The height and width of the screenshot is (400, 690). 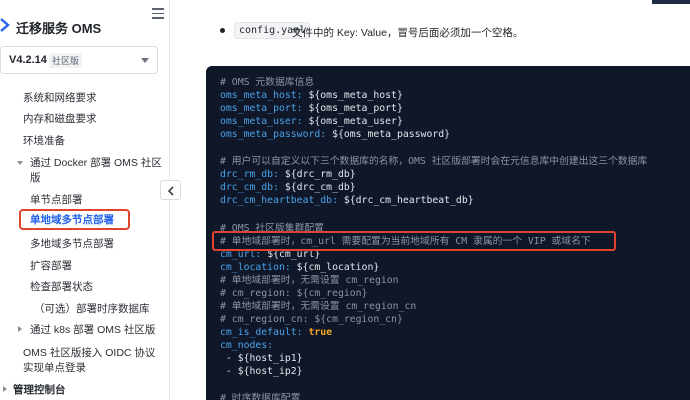 What do you see at coordinates (261, 358) in the screenshot?
I see `code-line: - ${host_ip1}` at bounding box center [261, 358].